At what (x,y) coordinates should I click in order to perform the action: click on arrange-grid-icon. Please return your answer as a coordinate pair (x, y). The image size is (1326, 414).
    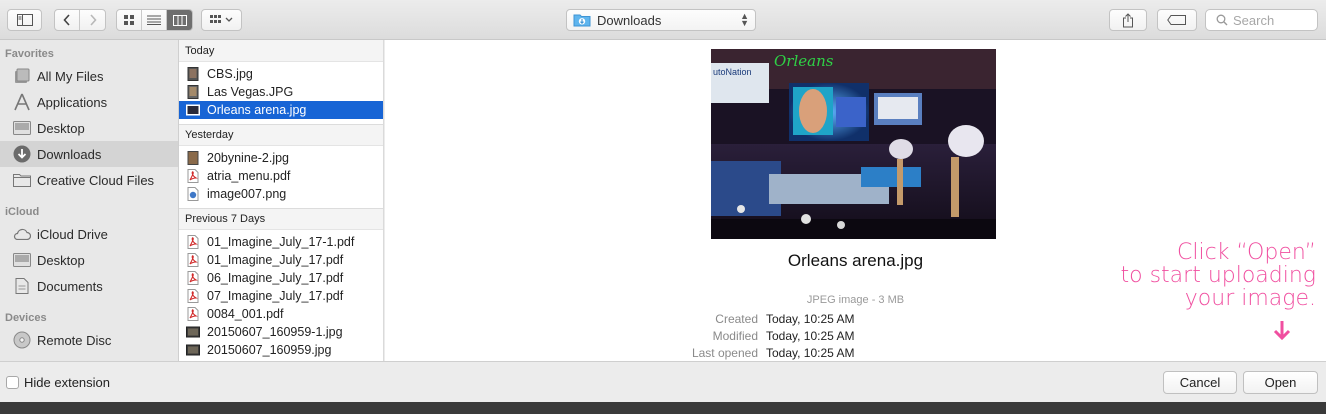
    Looking at the image, I should click on (220, 19).